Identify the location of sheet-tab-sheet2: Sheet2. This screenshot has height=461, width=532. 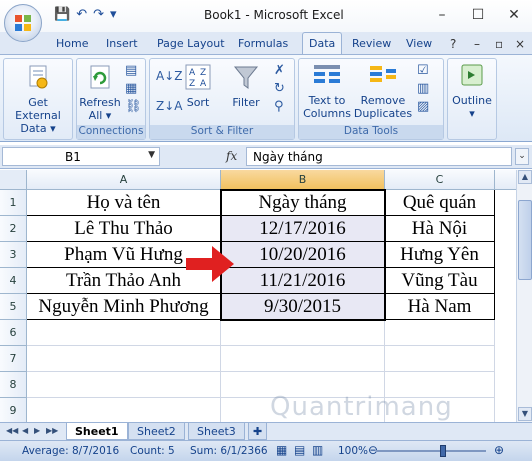
(156, 431).